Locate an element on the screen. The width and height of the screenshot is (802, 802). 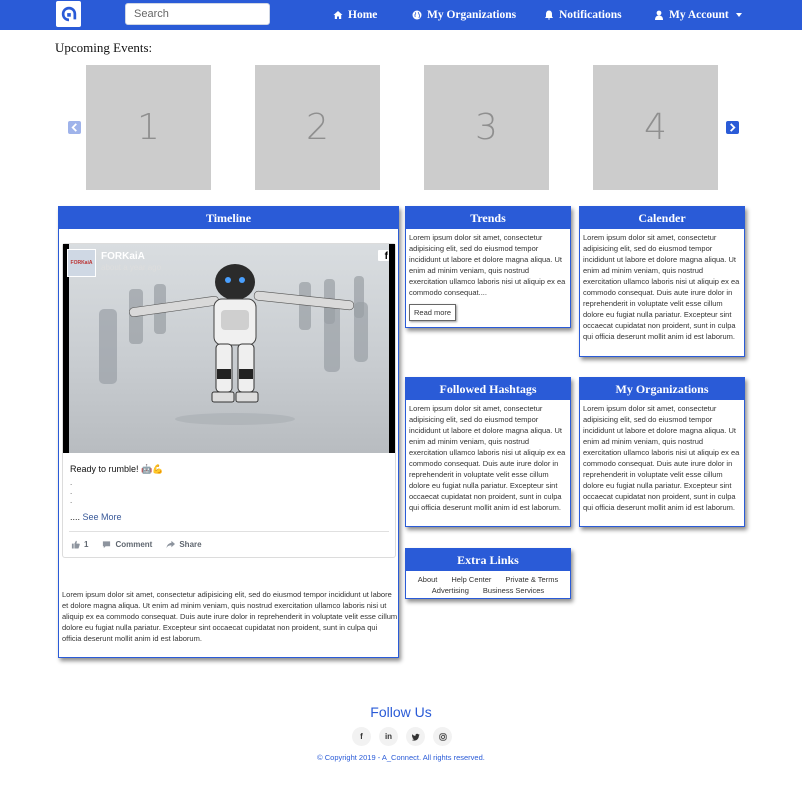
link-business-services: Business Services is located at coordinates (513, 590).